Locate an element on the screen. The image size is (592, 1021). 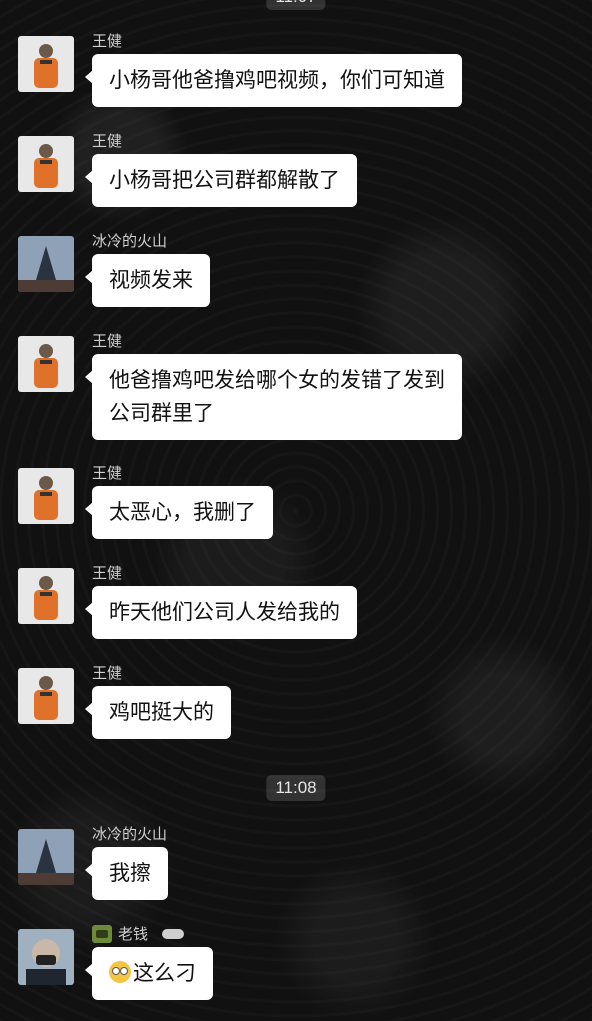
sender-name-row: 老钱 is located at coordinates (138, 933).